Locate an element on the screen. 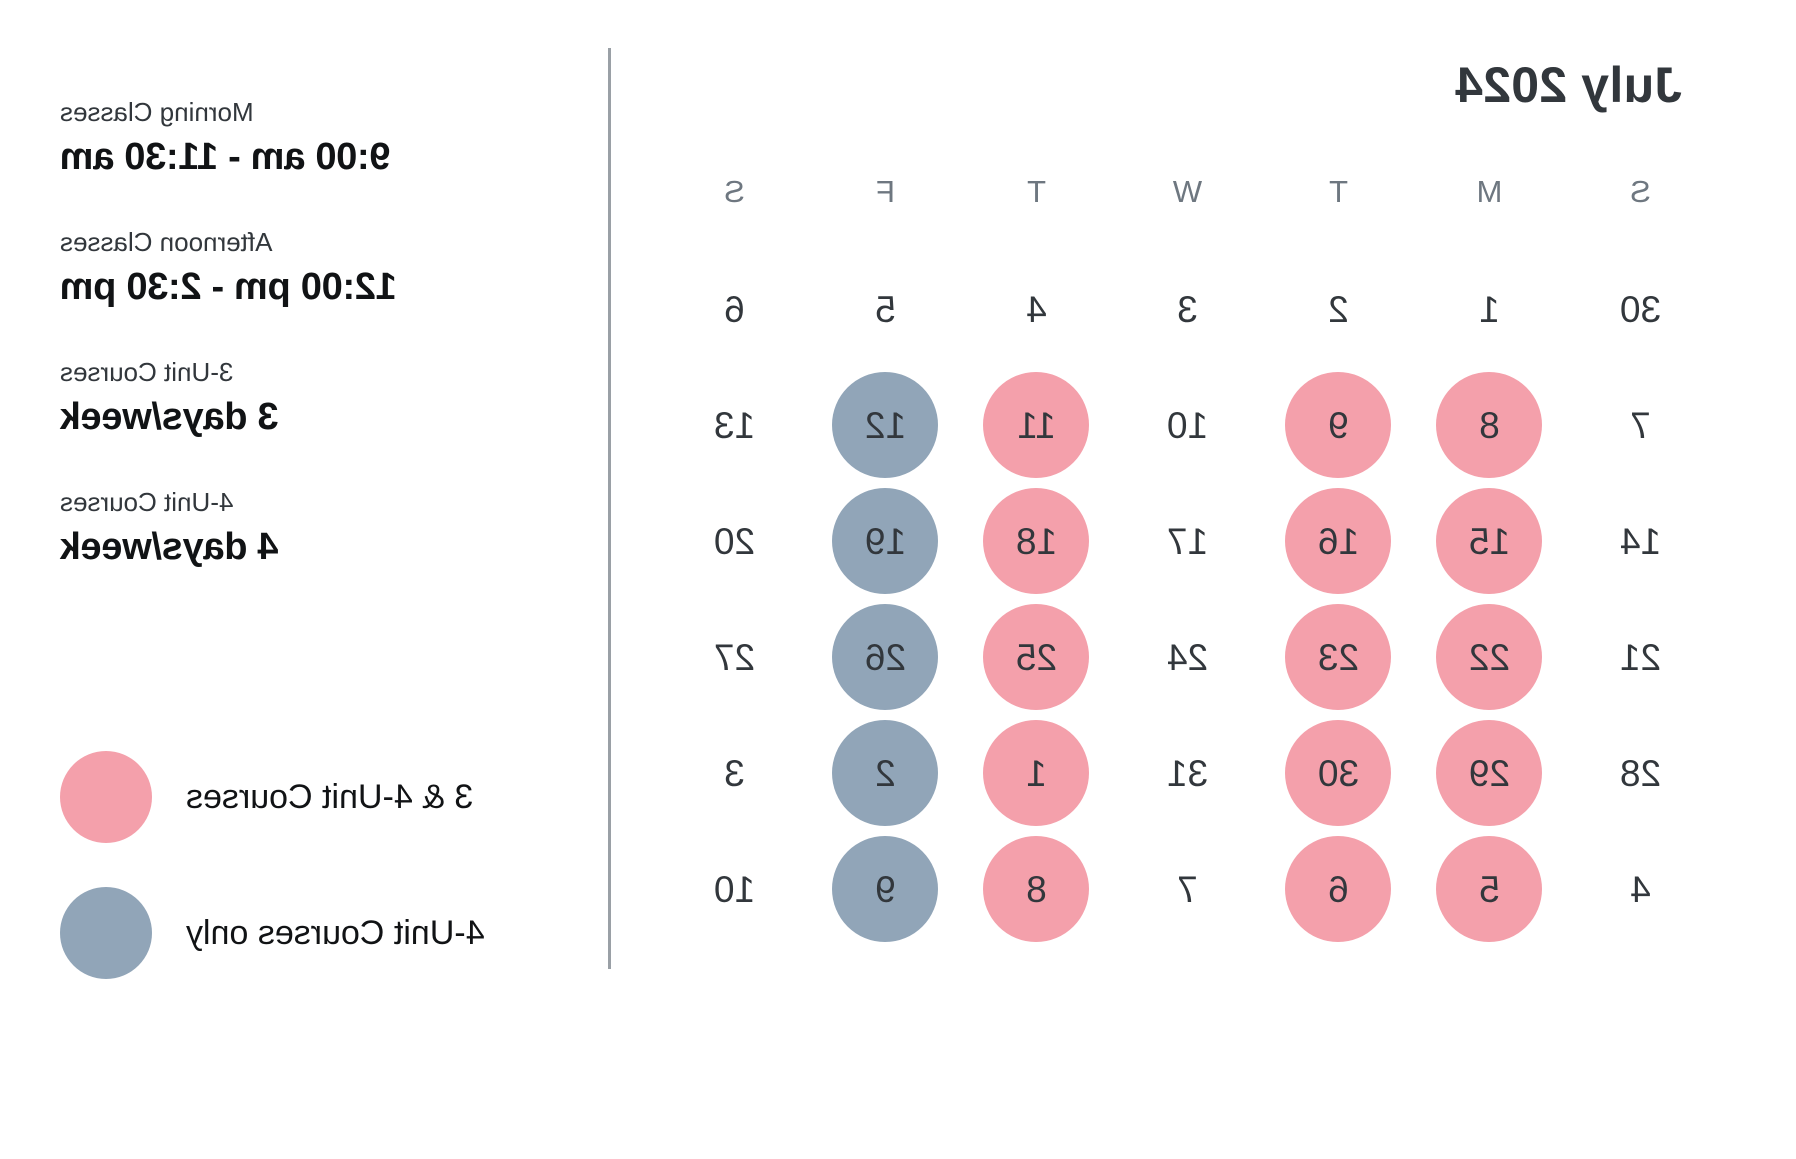 Image resolution: width=1796 pixels, height=1159 pixels. calendar-day-highlight-pink: 9 is located at coordinates (1338, 425).